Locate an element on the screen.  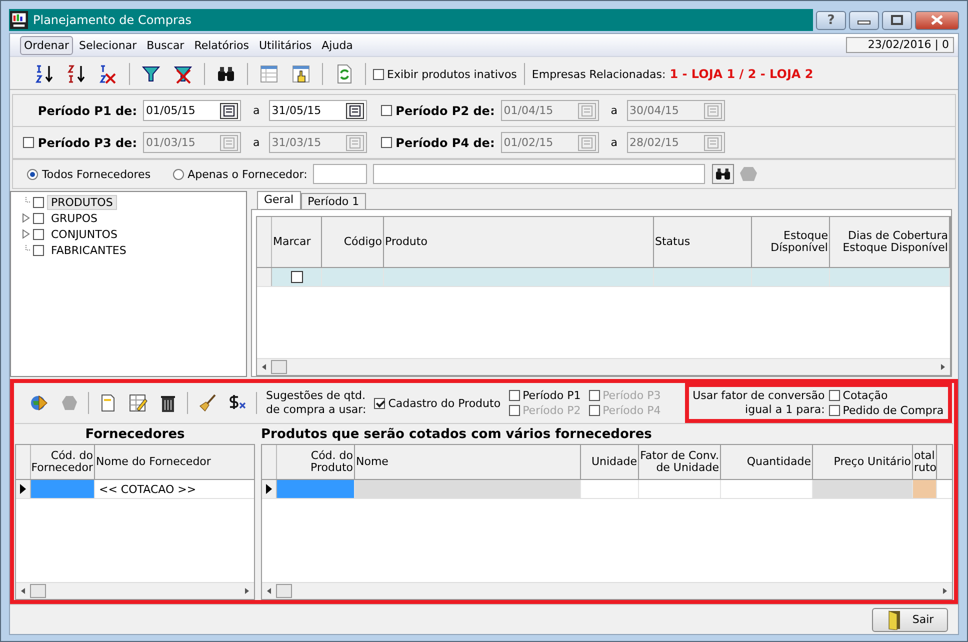
menu-item: Selecionar is located at coordinates (107, 45).